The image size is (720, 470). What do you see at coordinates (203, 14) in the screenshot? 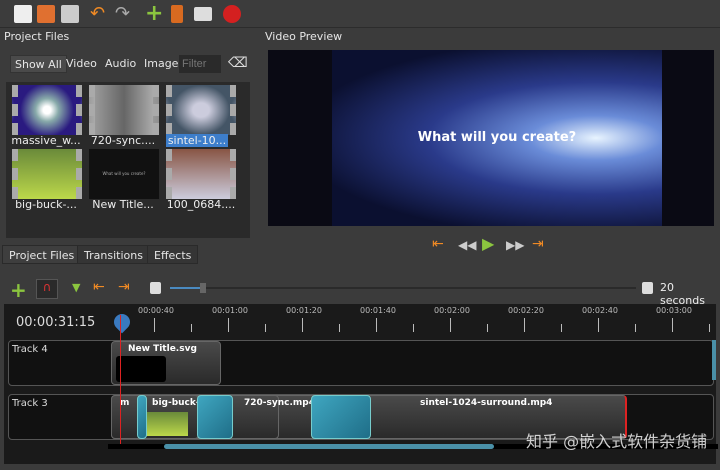
I see `fullscreen-icon` at bounding box center [203, 14].